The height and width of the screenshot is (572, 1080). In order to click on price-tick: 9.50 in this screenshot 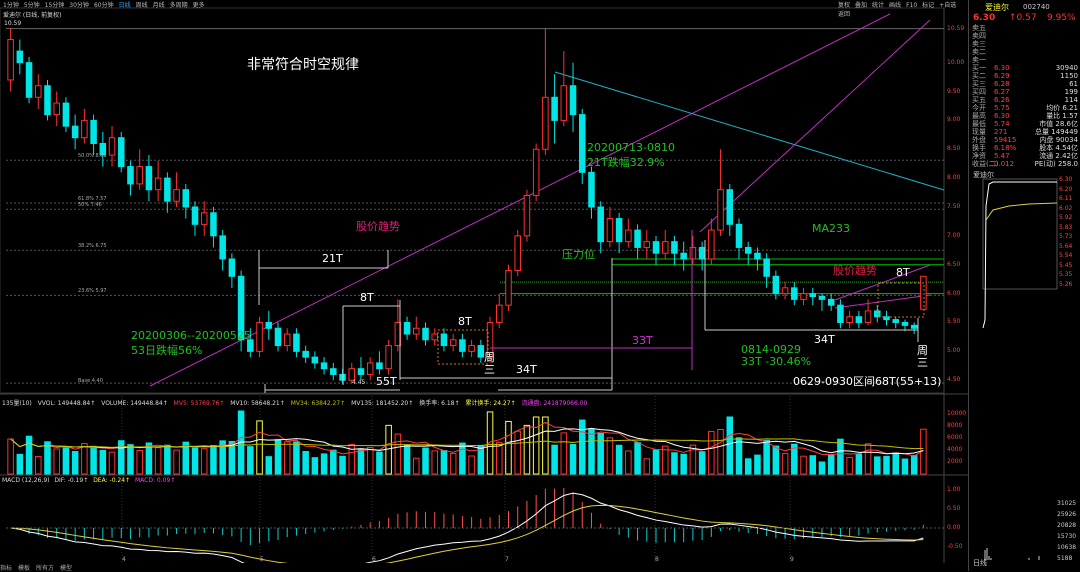, I will do `click(954, 91)`.